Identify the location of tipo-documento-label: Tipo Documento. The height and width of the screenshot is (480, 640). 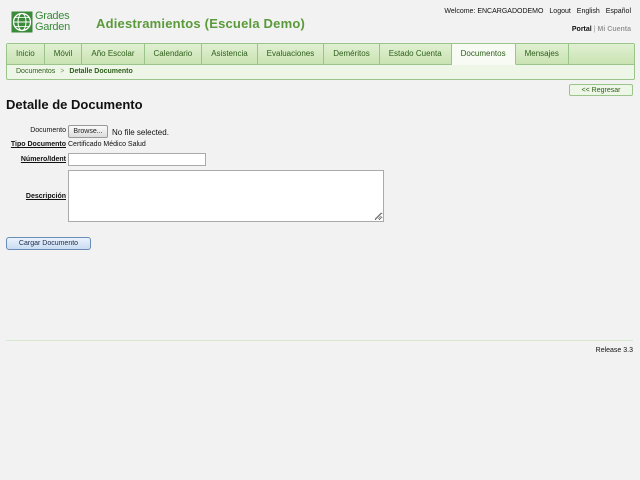
(38, 144).